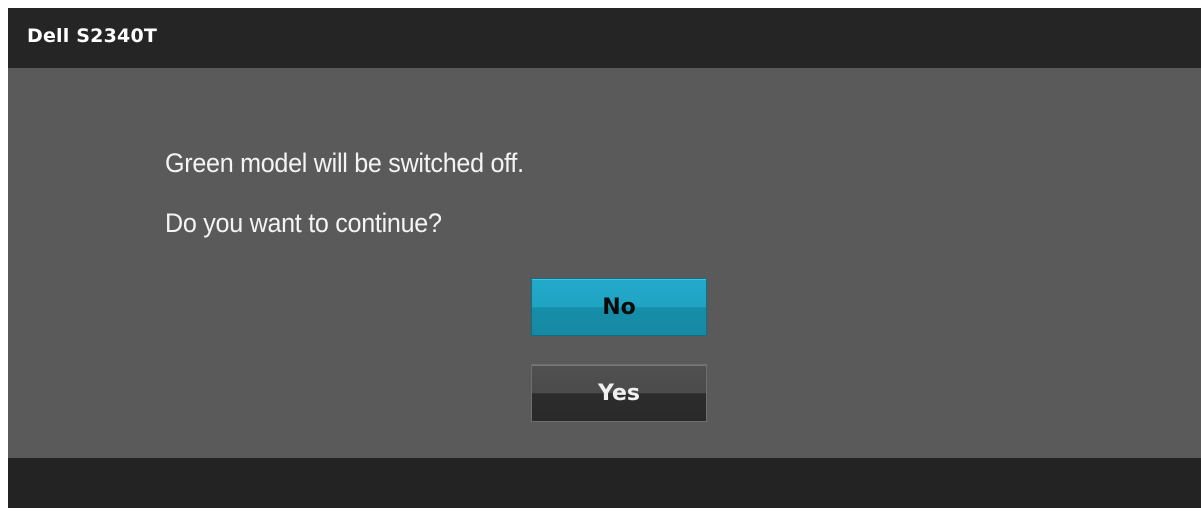  Describe the element at coordinates (344, 163) in the screenshot. I see `message-line-1: Green model will be switched off.` at that location.